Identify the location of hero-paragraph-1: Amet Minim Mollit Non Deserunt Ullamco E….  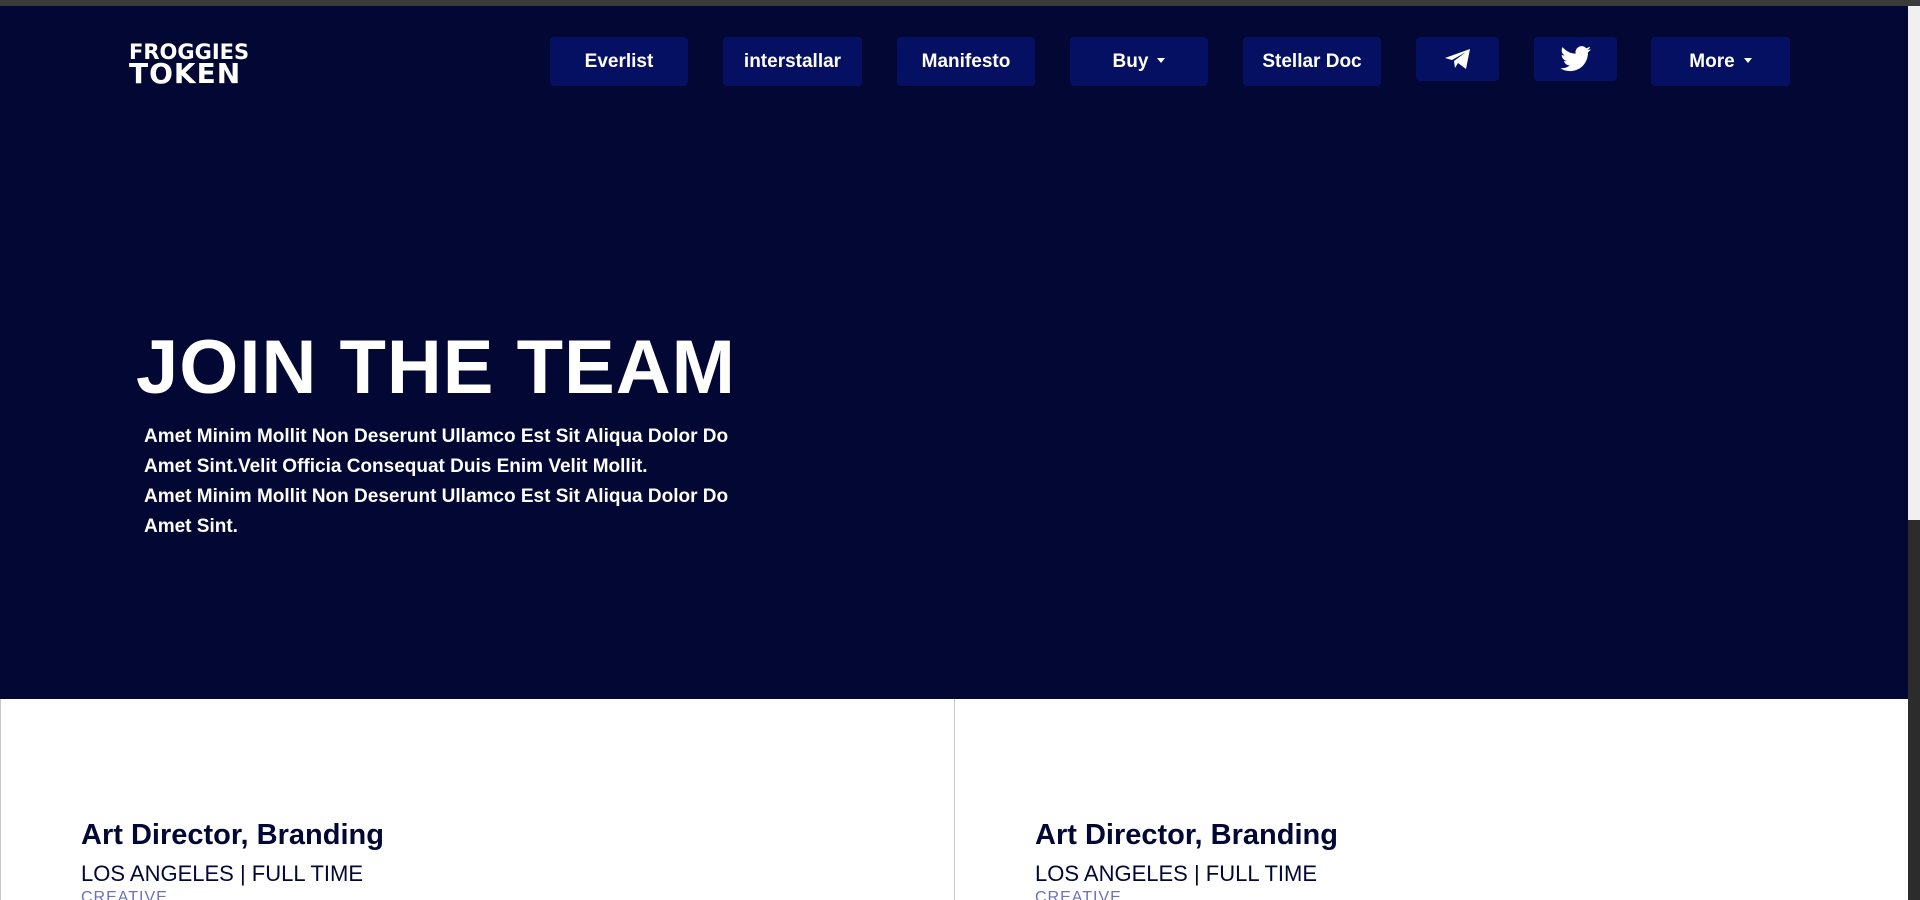
(436, 451).